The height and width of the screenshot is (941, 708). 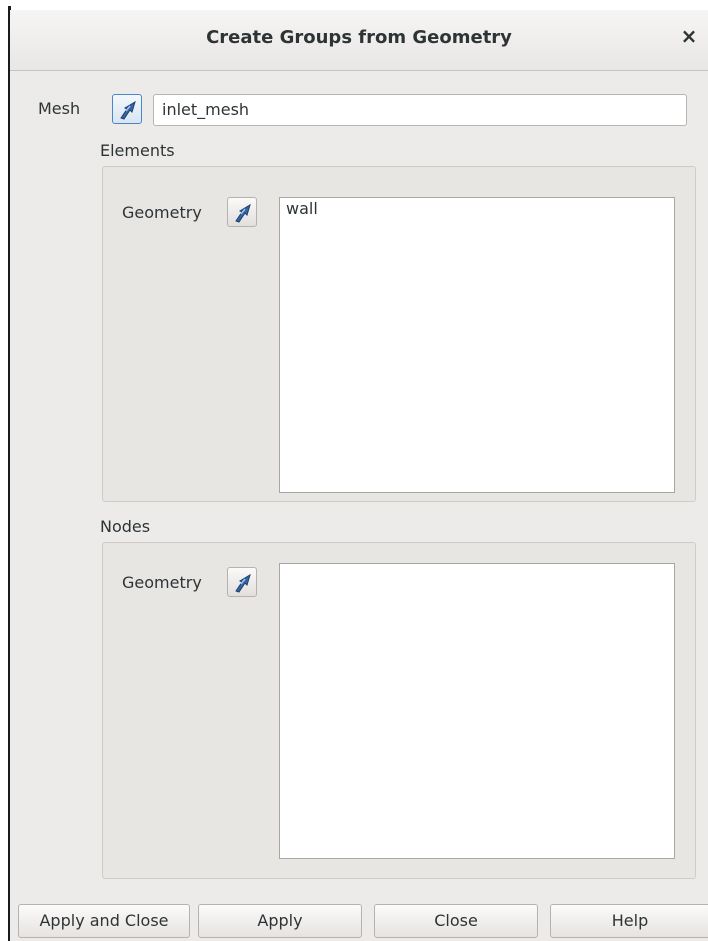 I want to click on apply-button: Apply, so click(x=280, y=921).